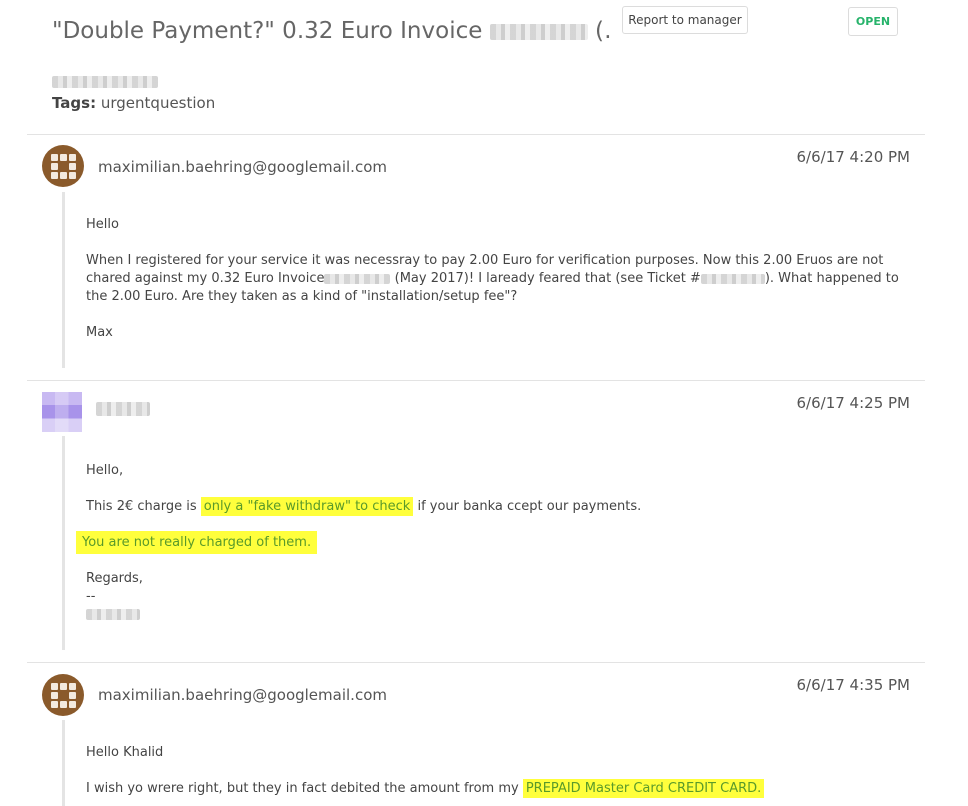 The image size is (968, 806). Describe the element at coordinates (267, 31) in the screenshot. I see `ticket-title-start: "Double Payment?" 0.32 Euro Invoice` at that location.